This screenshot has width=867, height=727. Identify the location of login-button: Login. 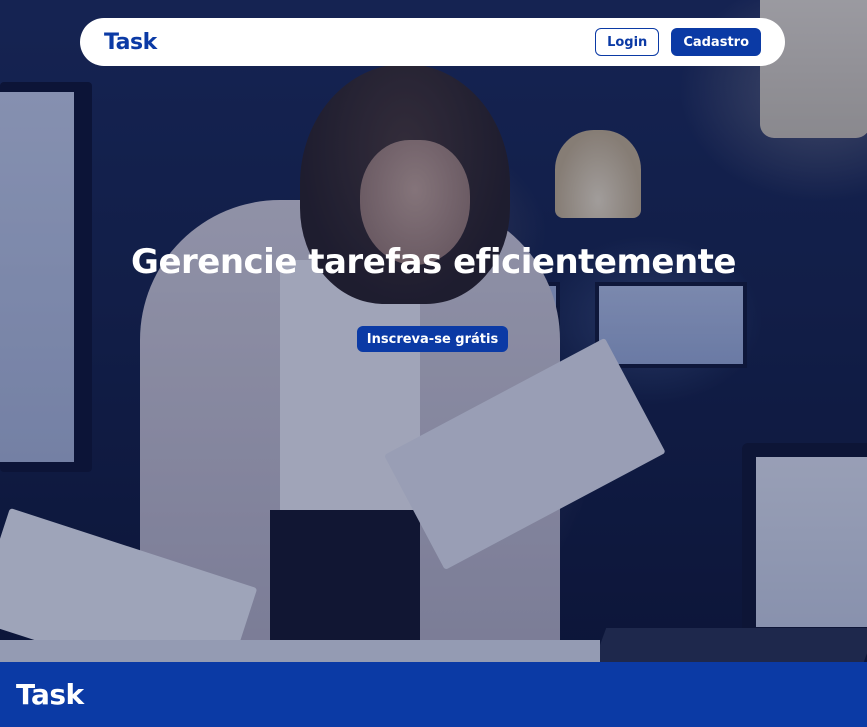
(627, 42).